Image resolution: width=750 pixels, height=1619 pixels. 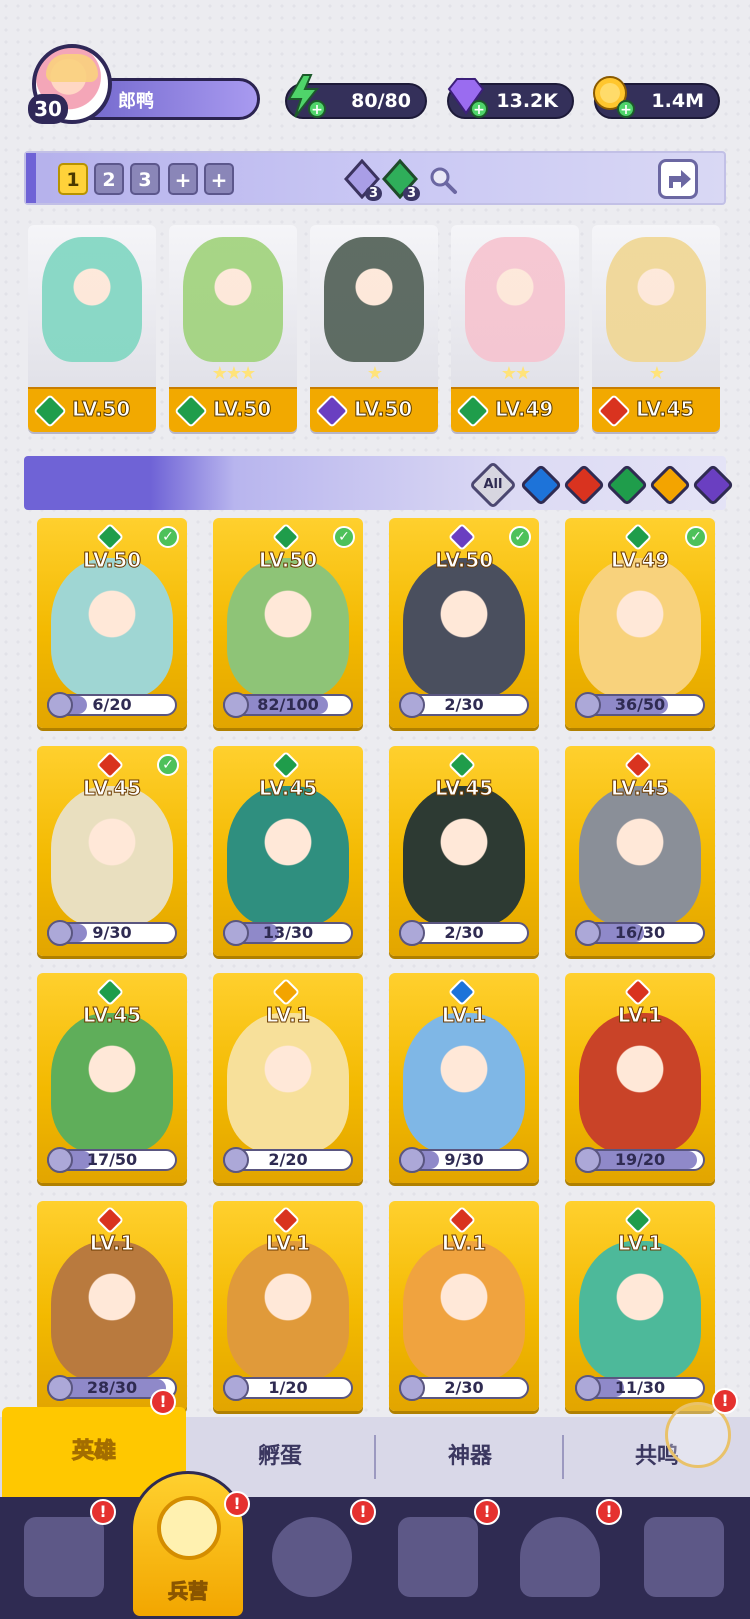 What do you see at coordinates (656, 373) in the screenshot?
I see `hero-stars: ★` at bounding box center [656, 373].